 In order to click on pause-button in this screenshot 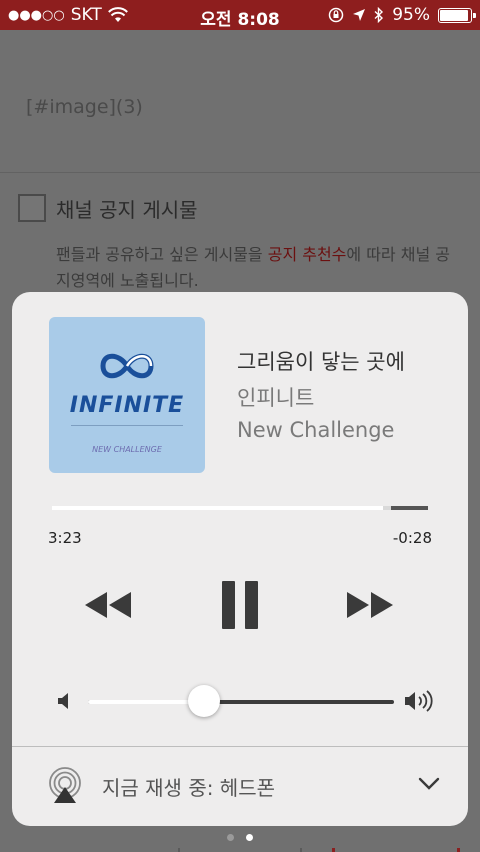, I will do `click(240, 605)`.